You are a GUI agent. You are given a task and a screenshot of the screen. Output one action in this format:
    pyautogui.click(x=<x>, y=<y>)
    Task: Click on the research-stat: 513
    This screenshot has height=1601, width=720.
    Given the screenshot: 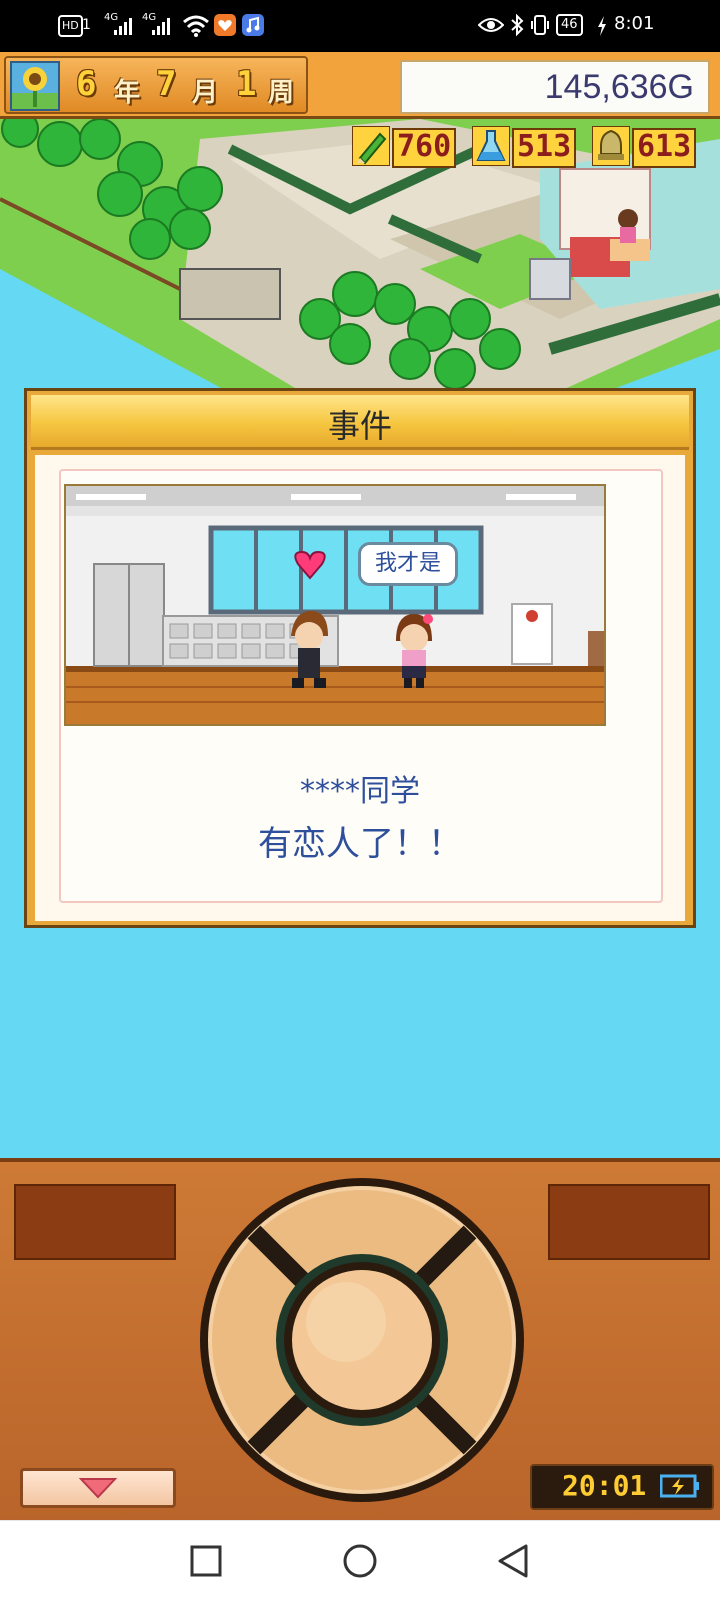 What is the action you would take?
    pyautogui.click(x=531, y=147)
    